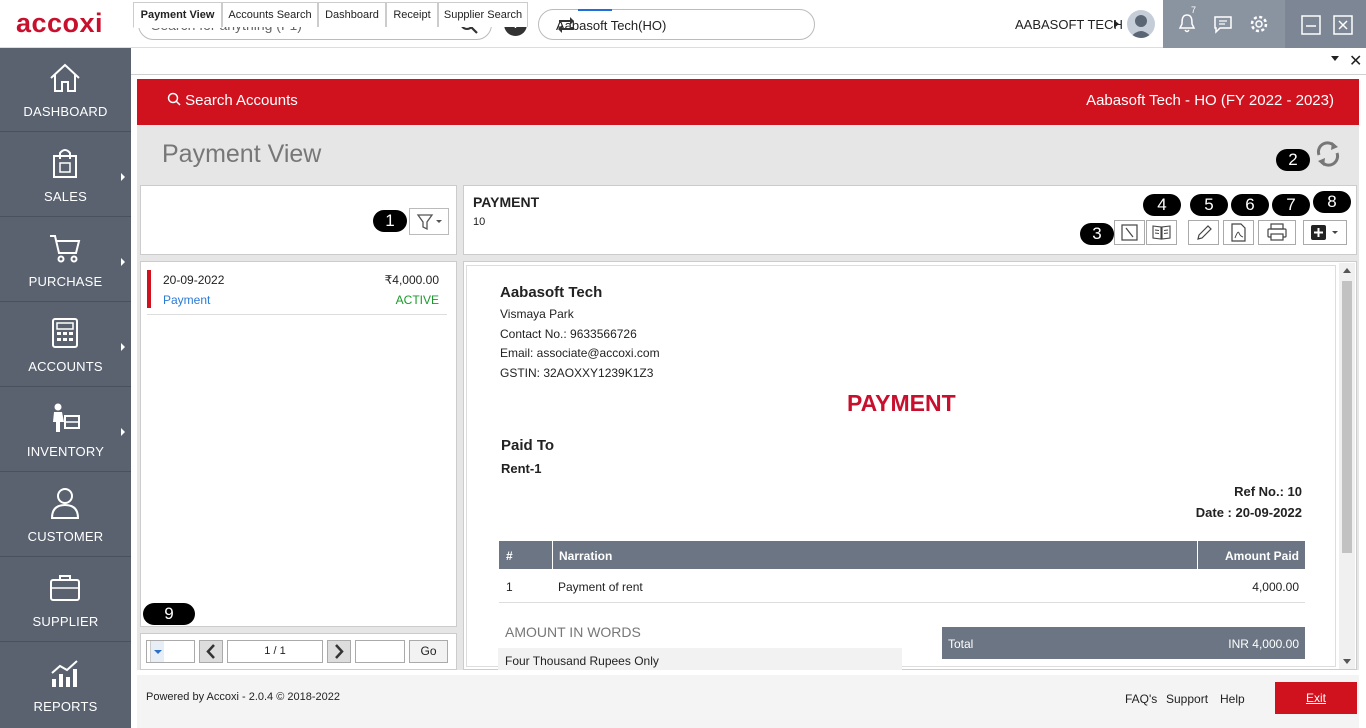 This screenshot has width=1366, height=728. I want to click on bell-icon, so click(1187, 25).